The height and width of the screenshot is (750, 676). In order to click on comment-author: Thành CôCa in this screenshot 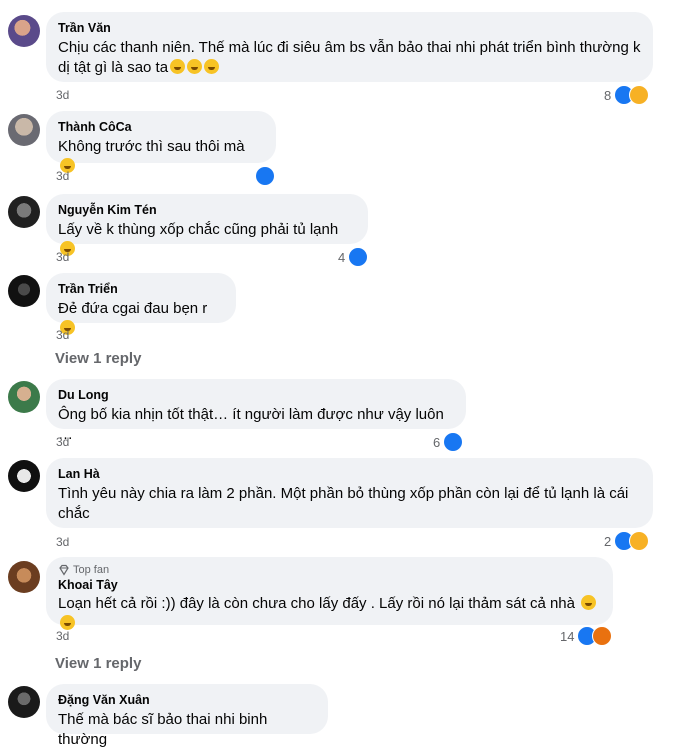, I will do `click(161, 127)`.